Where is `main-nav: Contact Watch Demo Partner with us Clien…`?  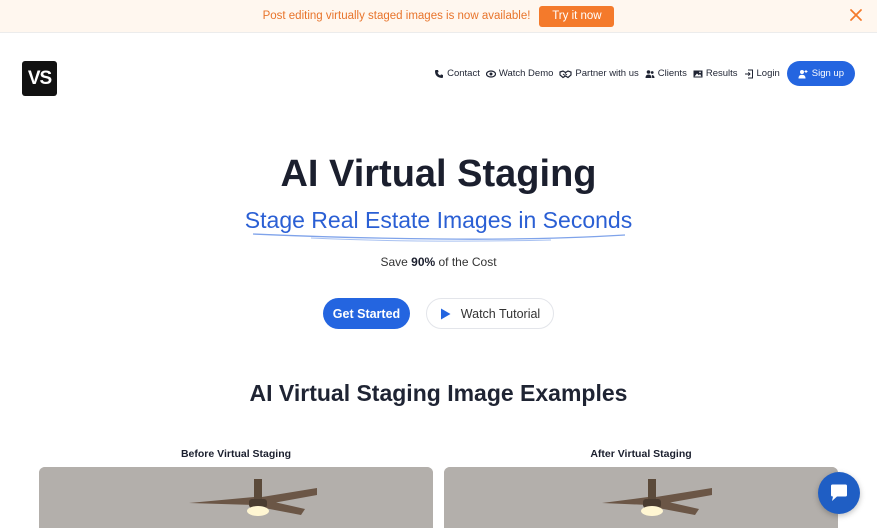 main-nav: Contact Watch Demo Partner with us Clien… is located at coordinates (644, 73).